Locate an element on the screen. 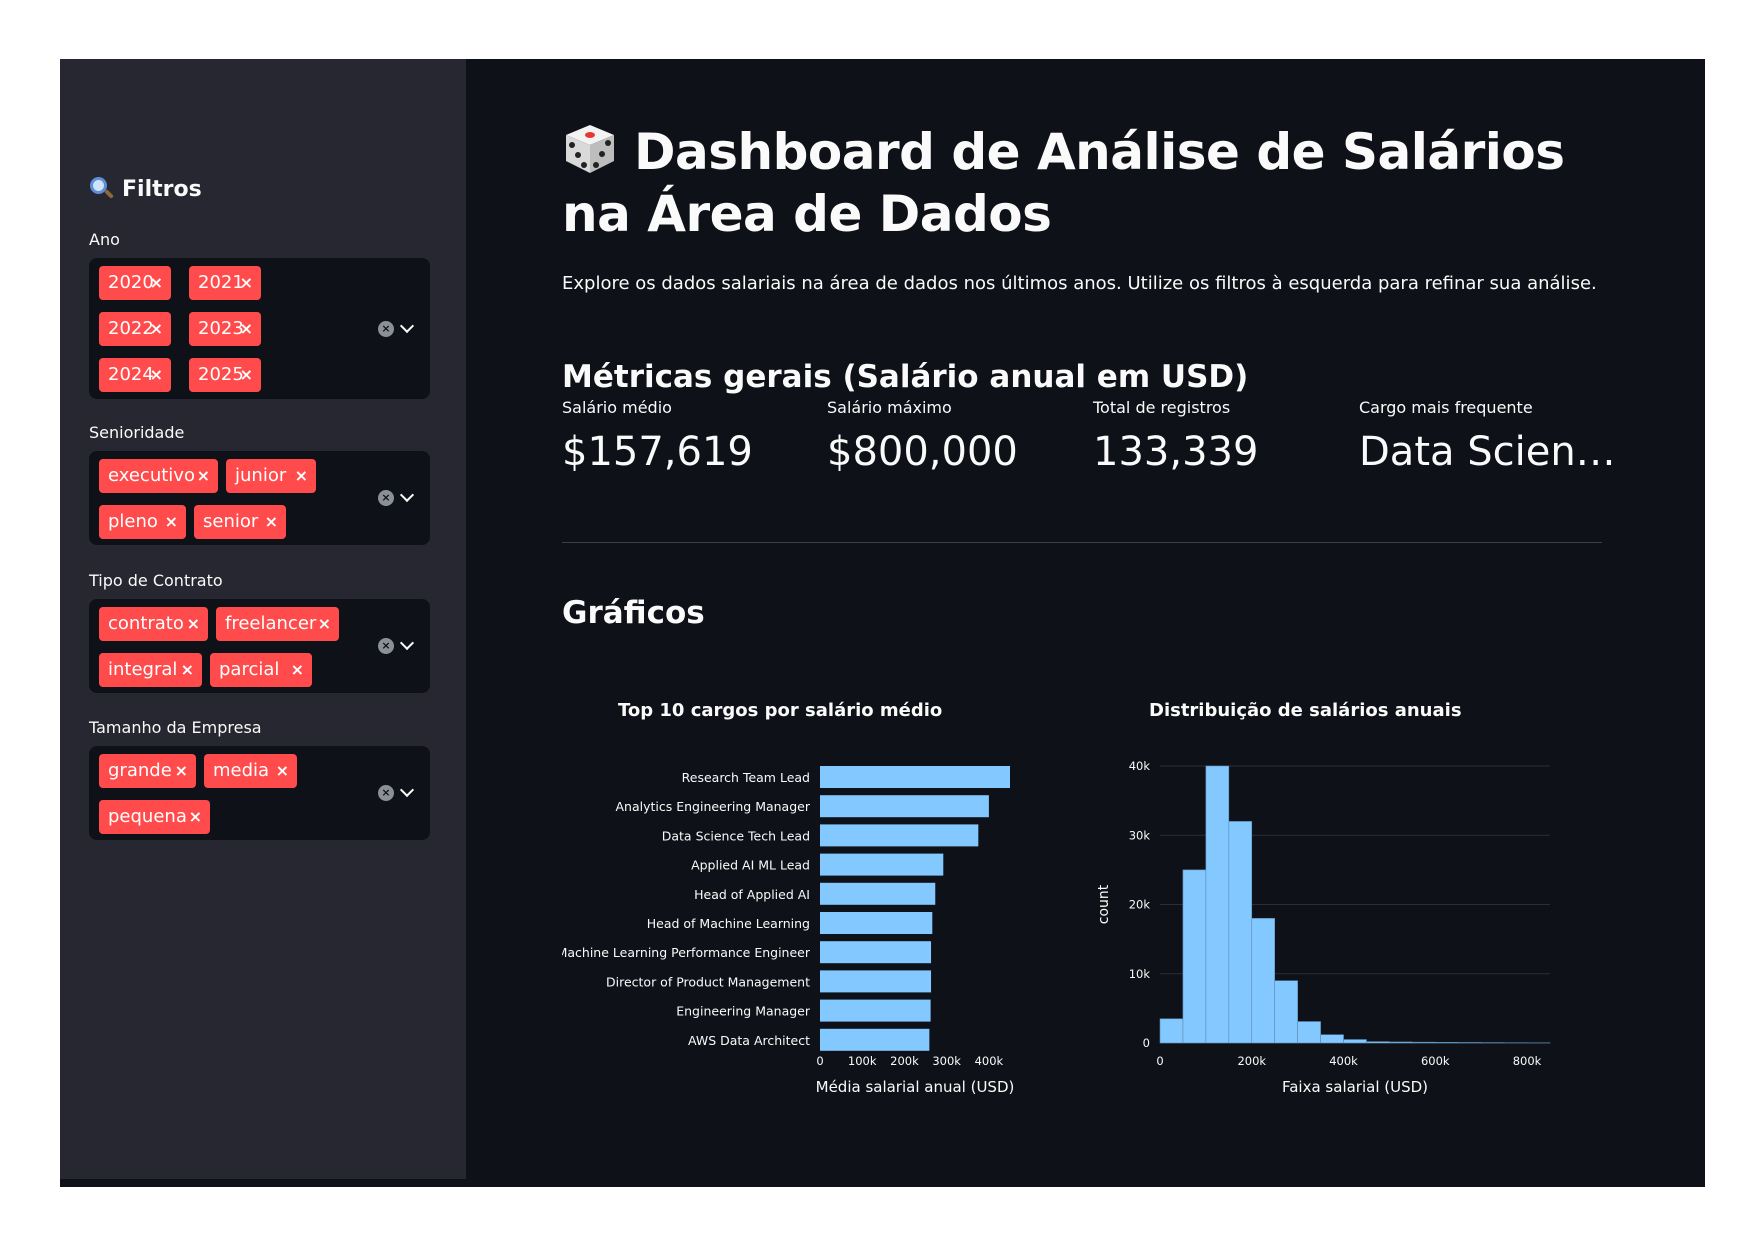 This screenshot has height=1240, width=1754. filter-tag-label: grande is located at coordinates (140, 770).